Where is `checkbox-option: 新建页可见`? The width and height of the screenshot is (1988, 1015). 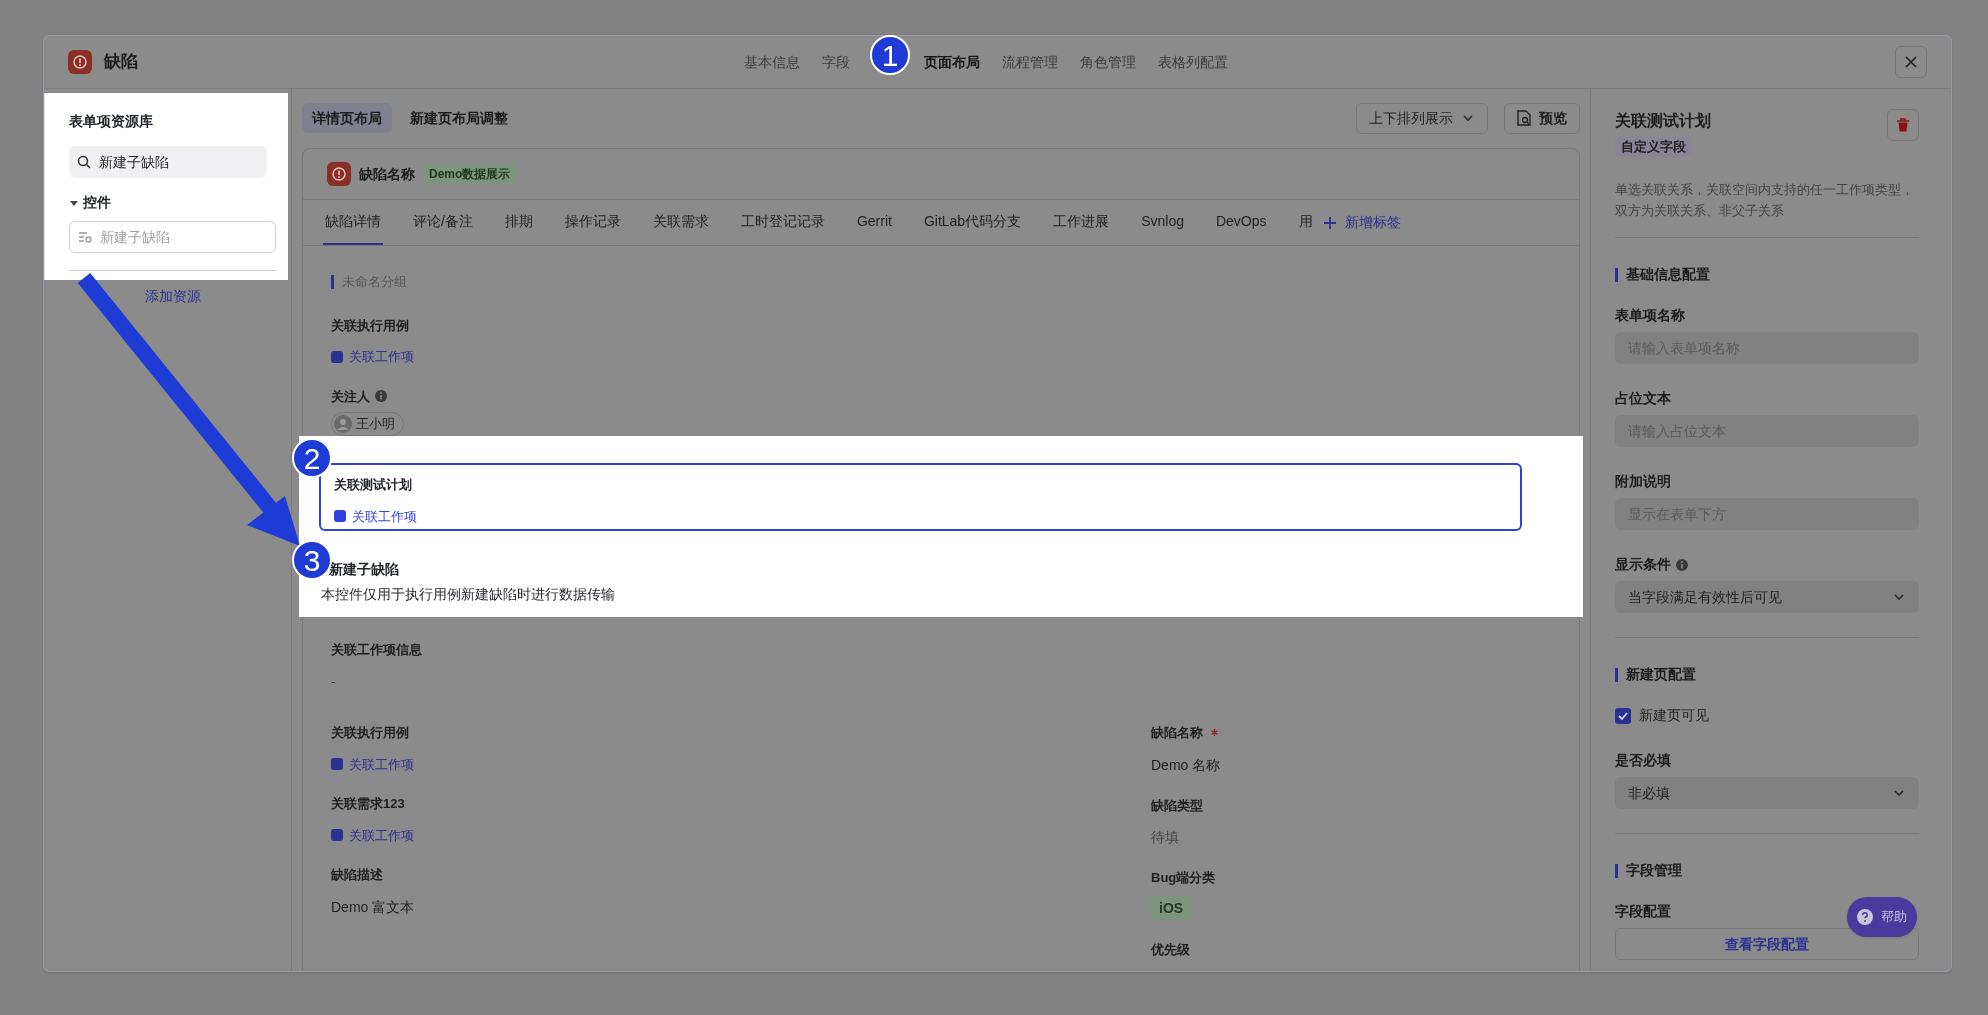 checkbox-option: 新建页可见 is located at coordinates (1767, 715).